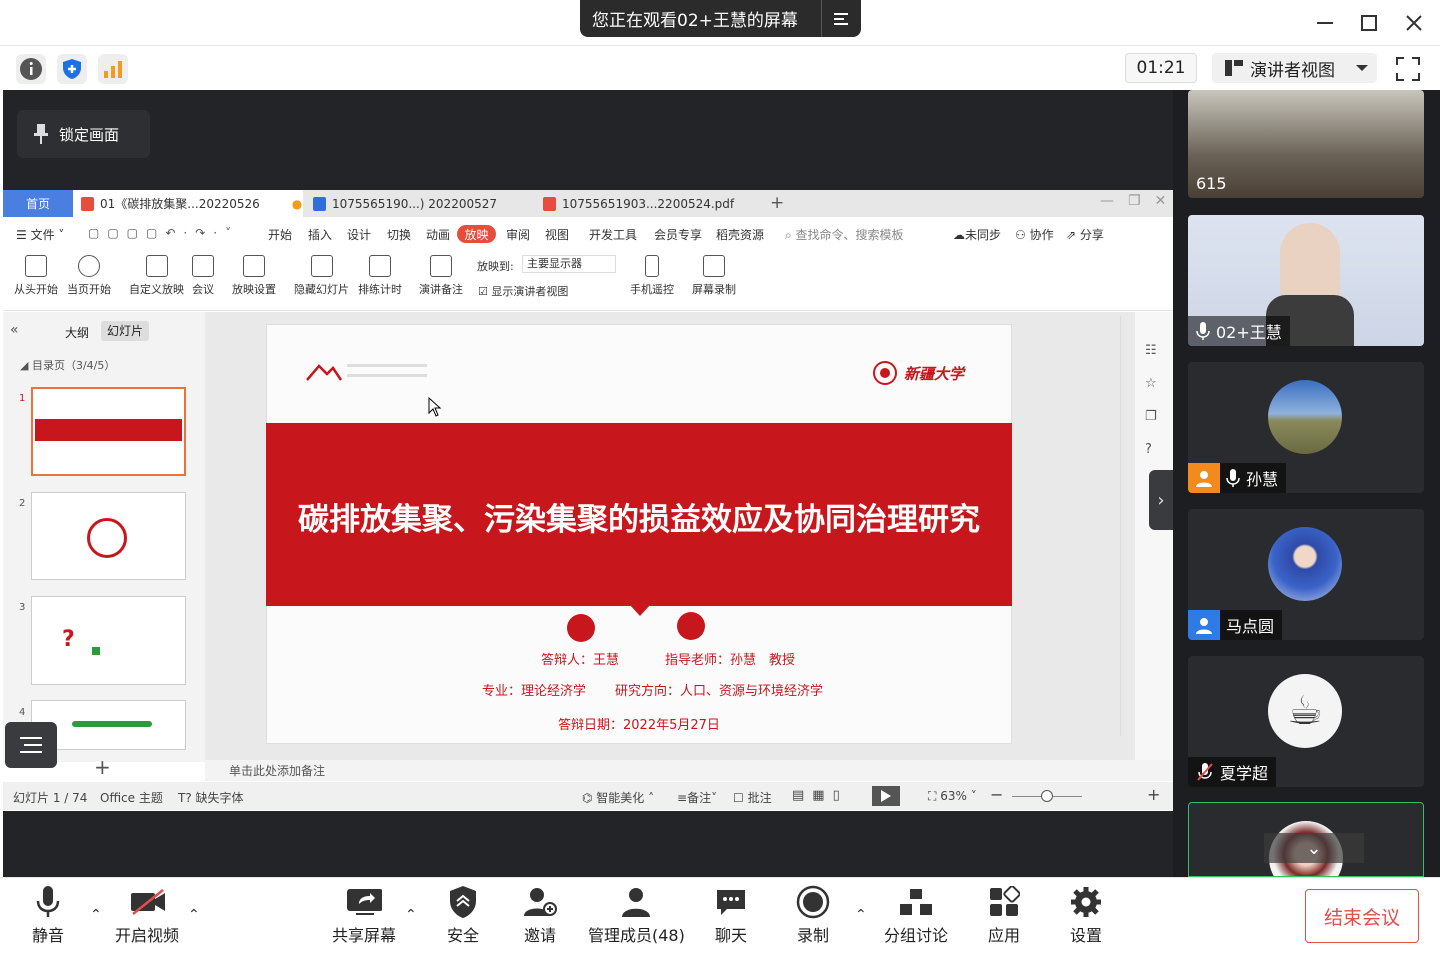 The height and width of the screenshot is (960, 1440). Describe the element at coordinates (36, 276) in the screenshot. I see `play-from-start-button: 从头开始` at that location.